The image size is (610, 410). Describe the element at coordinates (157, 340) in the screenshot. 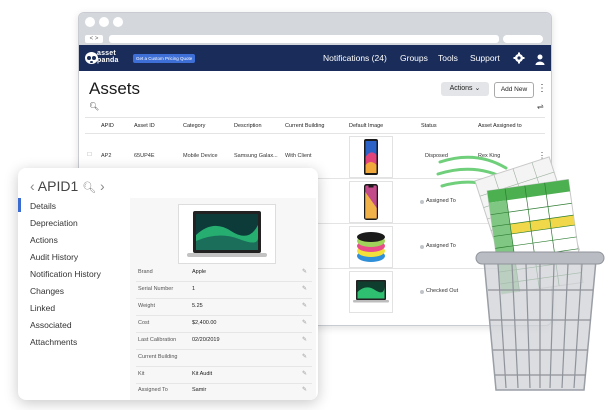

I see `field-label-last-calibration: Last Calibration` at that location.